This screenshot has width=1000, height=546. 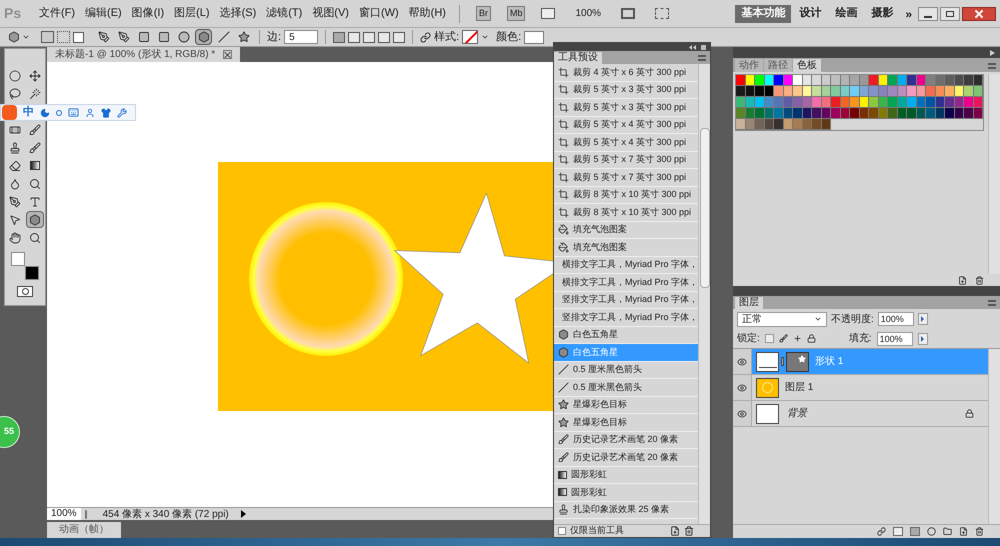 What do you see at coordinates (379, 13) in the screenshot?
I see `menu-item: 窗口(W)` at bounding box center [379, 13].